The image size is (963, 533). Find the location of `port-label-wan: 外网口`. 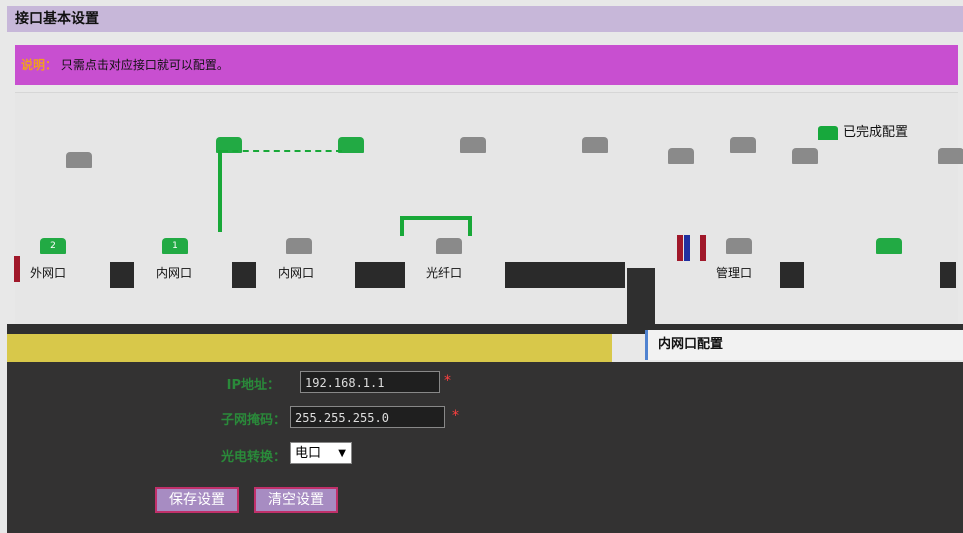

port-label-wan: 外网口 is located at coordinates (48, 272).